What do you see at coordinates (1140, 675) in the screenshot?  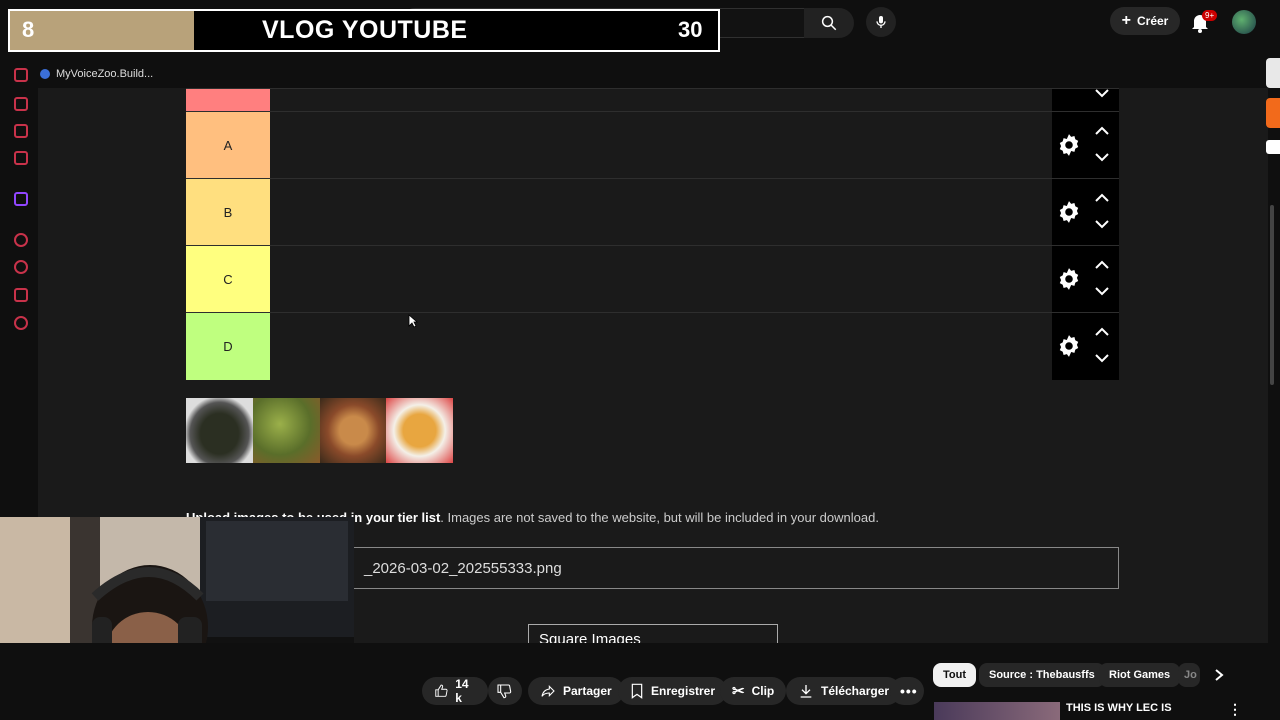 I see `chip-riot-games: Riot Games` at bounding box center [1140, 675].